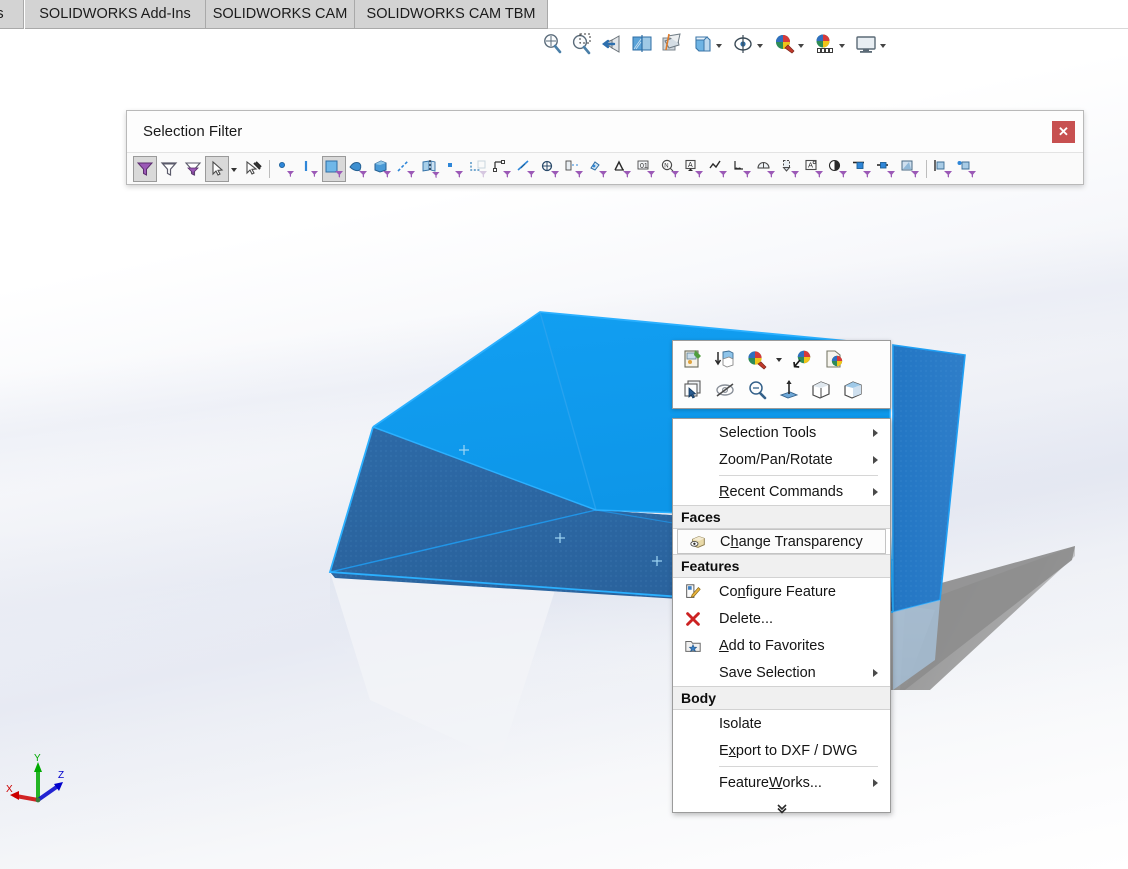  Describe the element at coordinates (502, 169) in the screenshot. I see `filter-midpoints-icon` at that location.